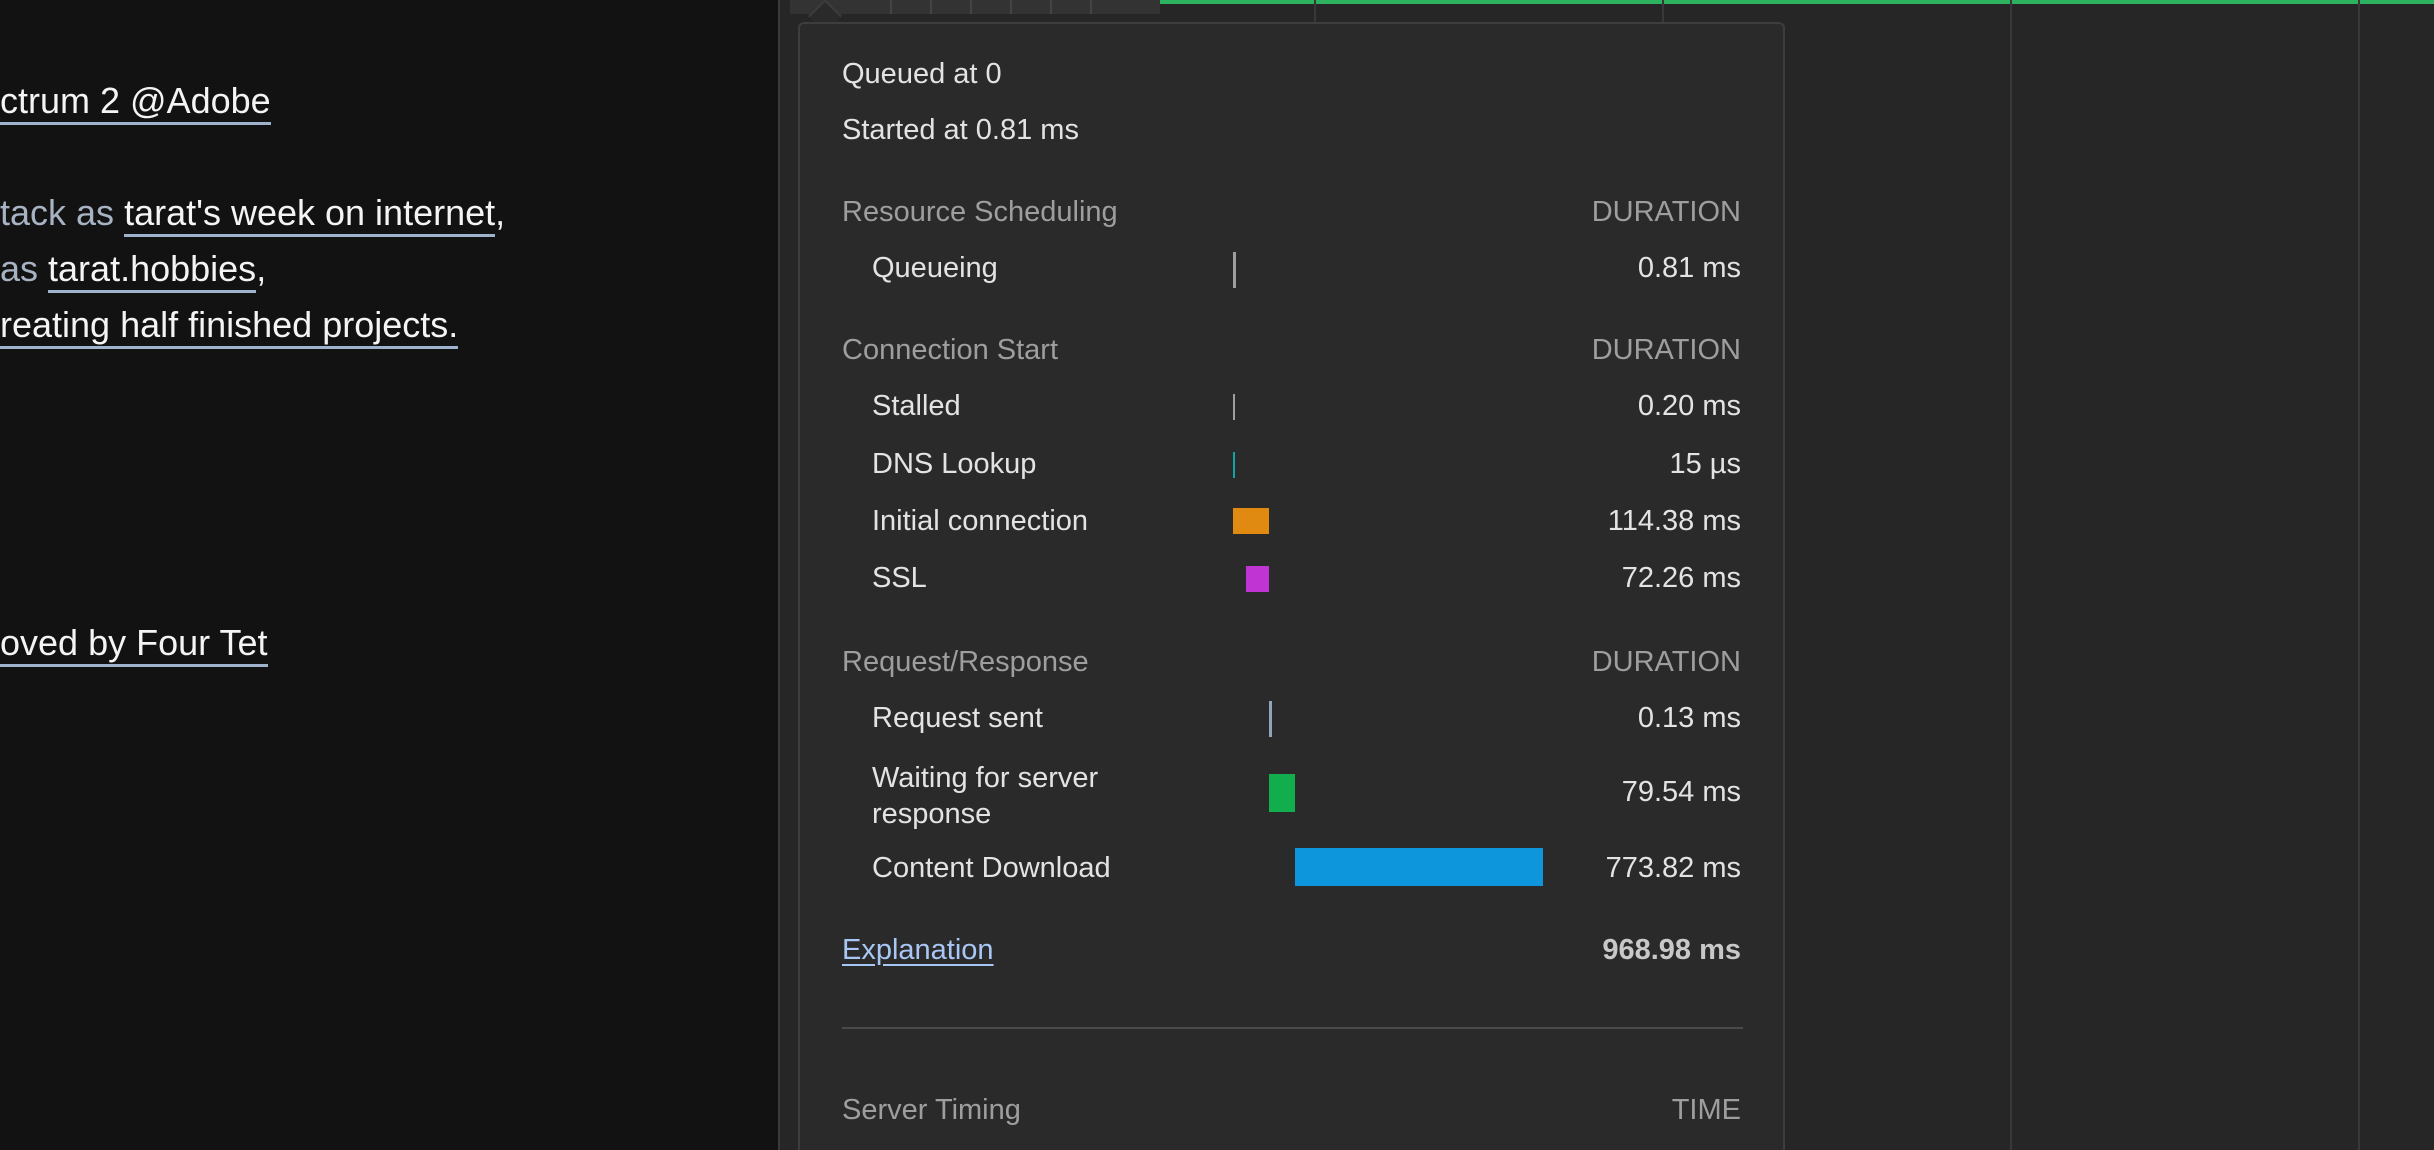 The width and height of the screenshot is (2434, 1150). Describe the element at coordinates (24, 268) in the screenshot. I see `line-3-prefix: as` at that location.